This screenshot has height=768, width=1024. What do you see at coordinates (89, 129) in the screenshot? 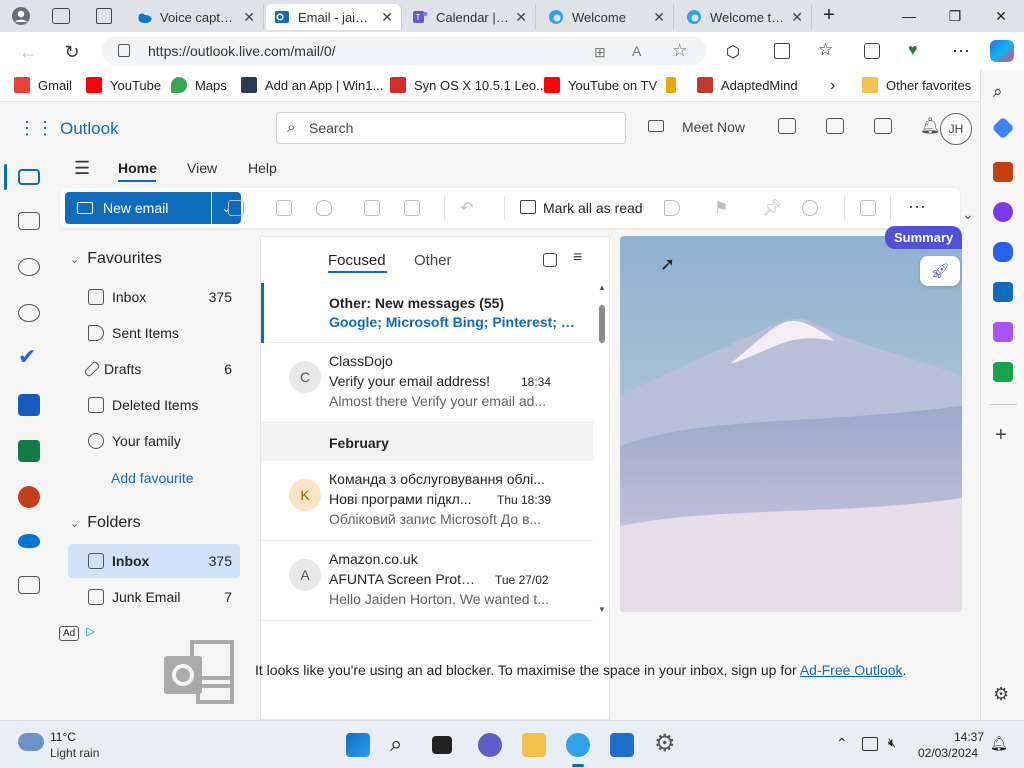
I see `outlook-brand: Outlook` at bounding box center [89, 129].